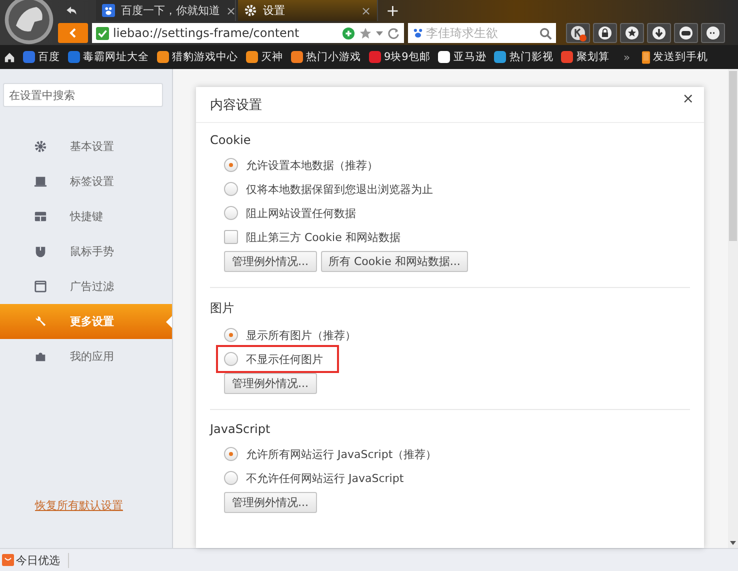  I want to click on bookmark-link: 热门影视, so click(524, 57).